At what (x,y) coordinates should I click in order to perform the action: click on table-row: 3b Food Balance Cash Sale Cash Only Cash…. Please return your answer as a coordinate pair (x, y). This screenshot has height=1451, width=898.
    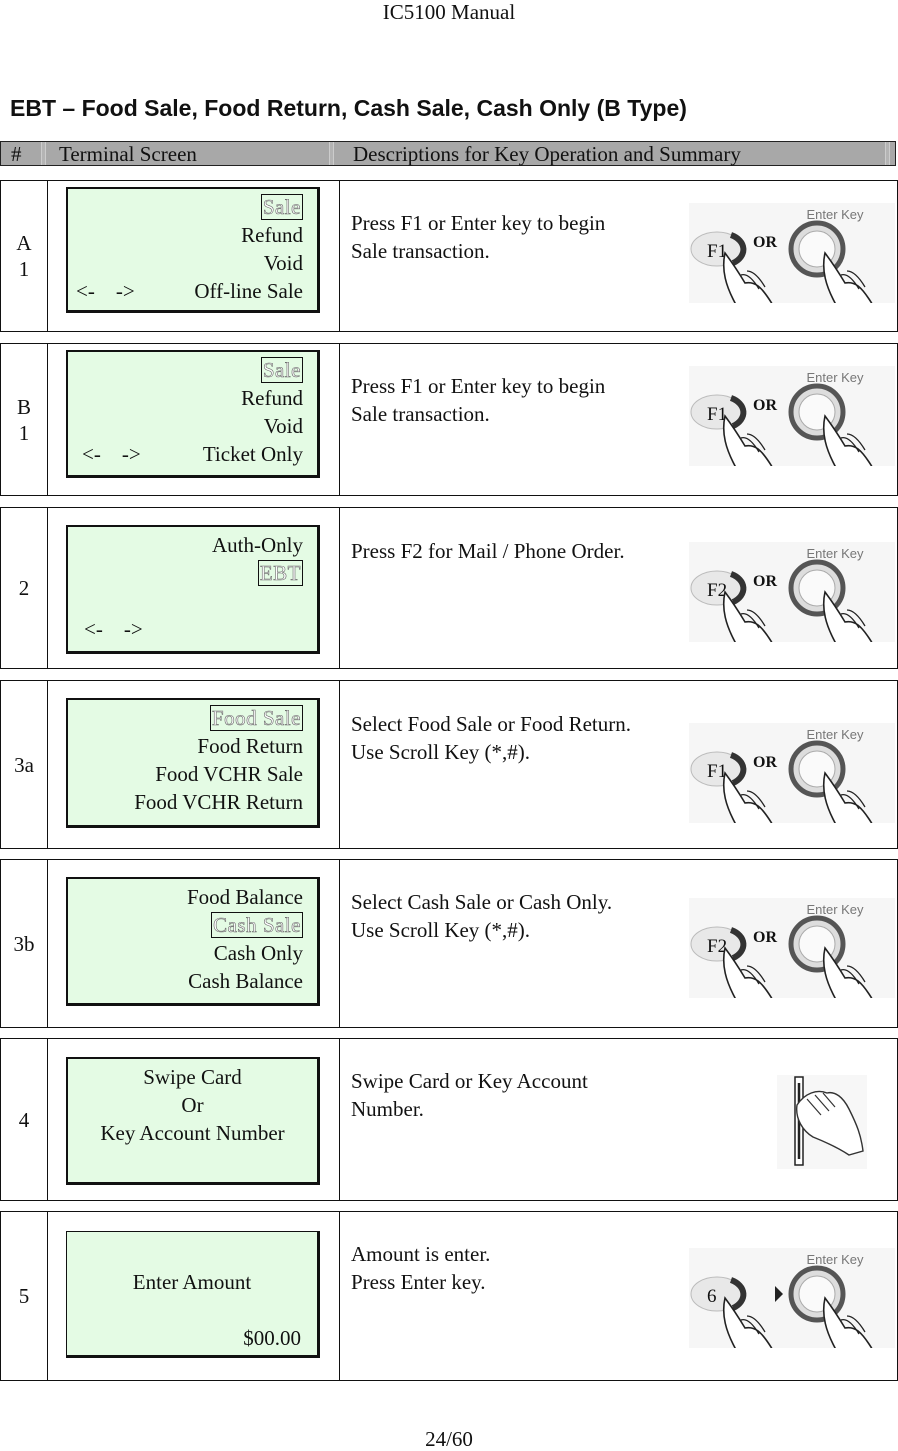
    Looking at the image, I should click on (449, 944).